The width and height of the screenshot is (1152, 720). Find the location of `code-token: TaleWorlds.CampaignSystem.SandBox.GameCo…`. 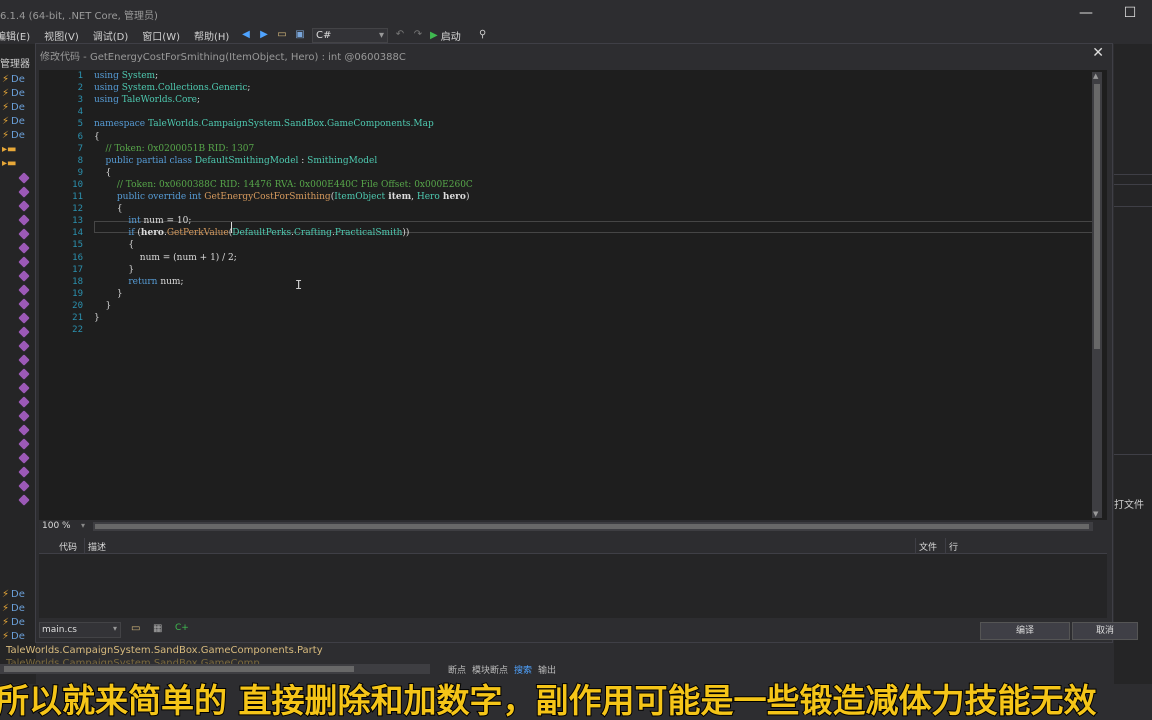

code-token: TaleWorlds.CampaignSystem.SandBox.GameCo… is located at coordinates (291, 124).